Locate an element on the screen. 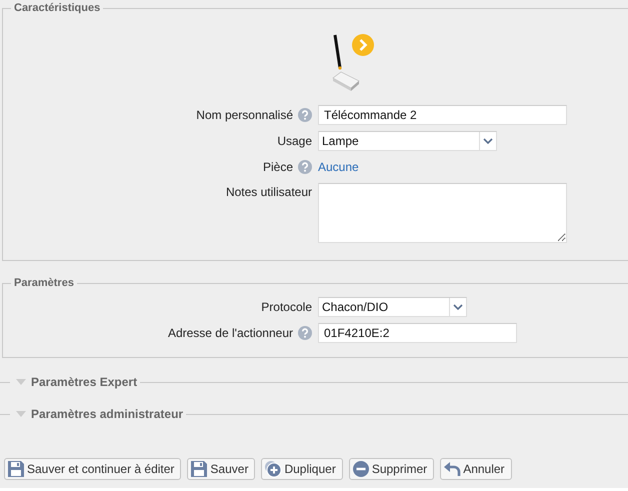 Image resolution: width=628 pixels, height=491 pixels. text-field: Télécommande 2 is located at coordinates (442, 115).